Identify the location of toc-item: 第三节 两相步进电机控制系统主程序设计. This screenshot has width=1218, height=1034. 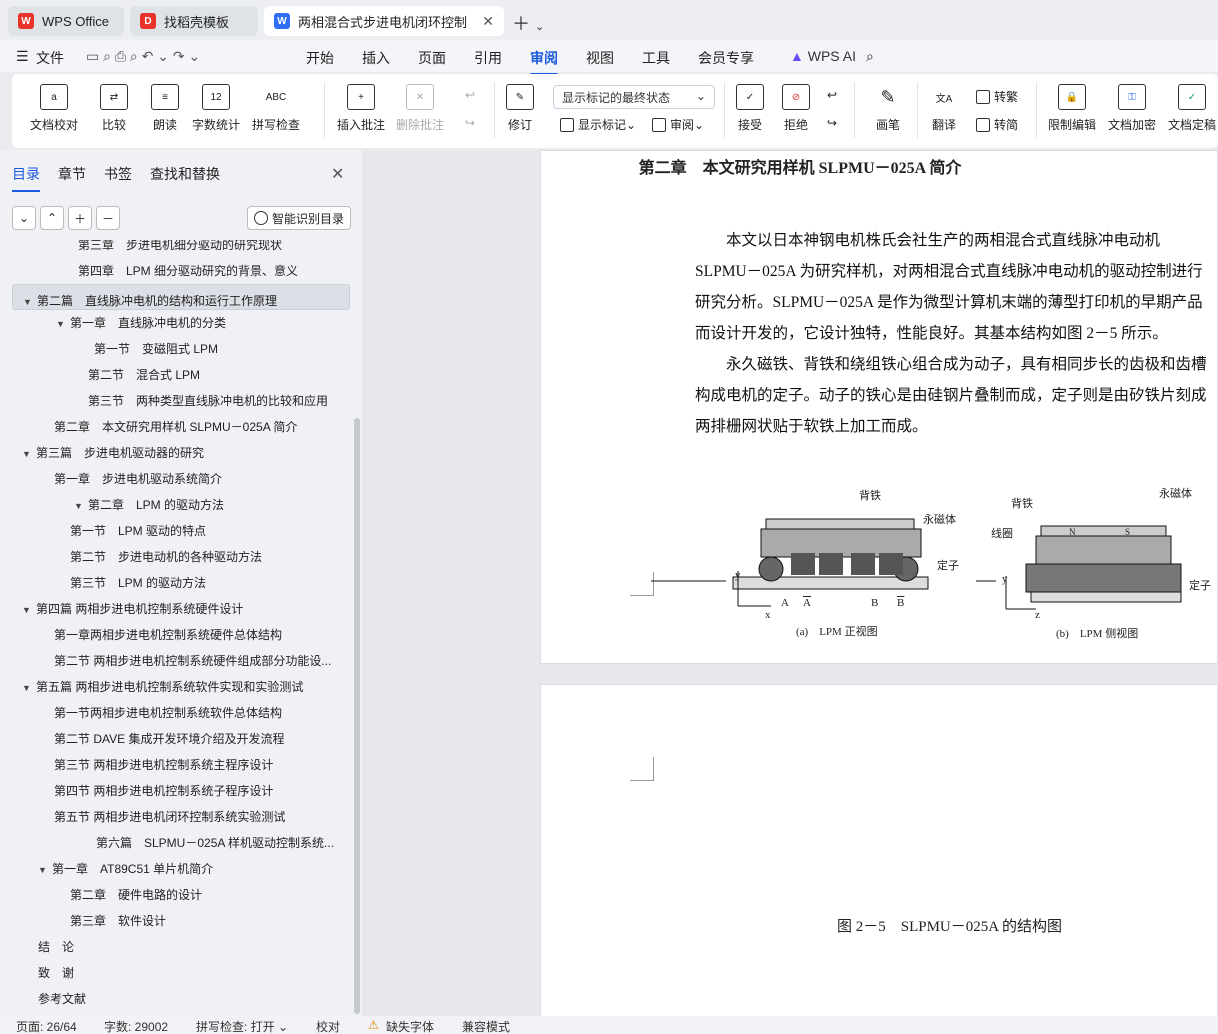
(175, 765).